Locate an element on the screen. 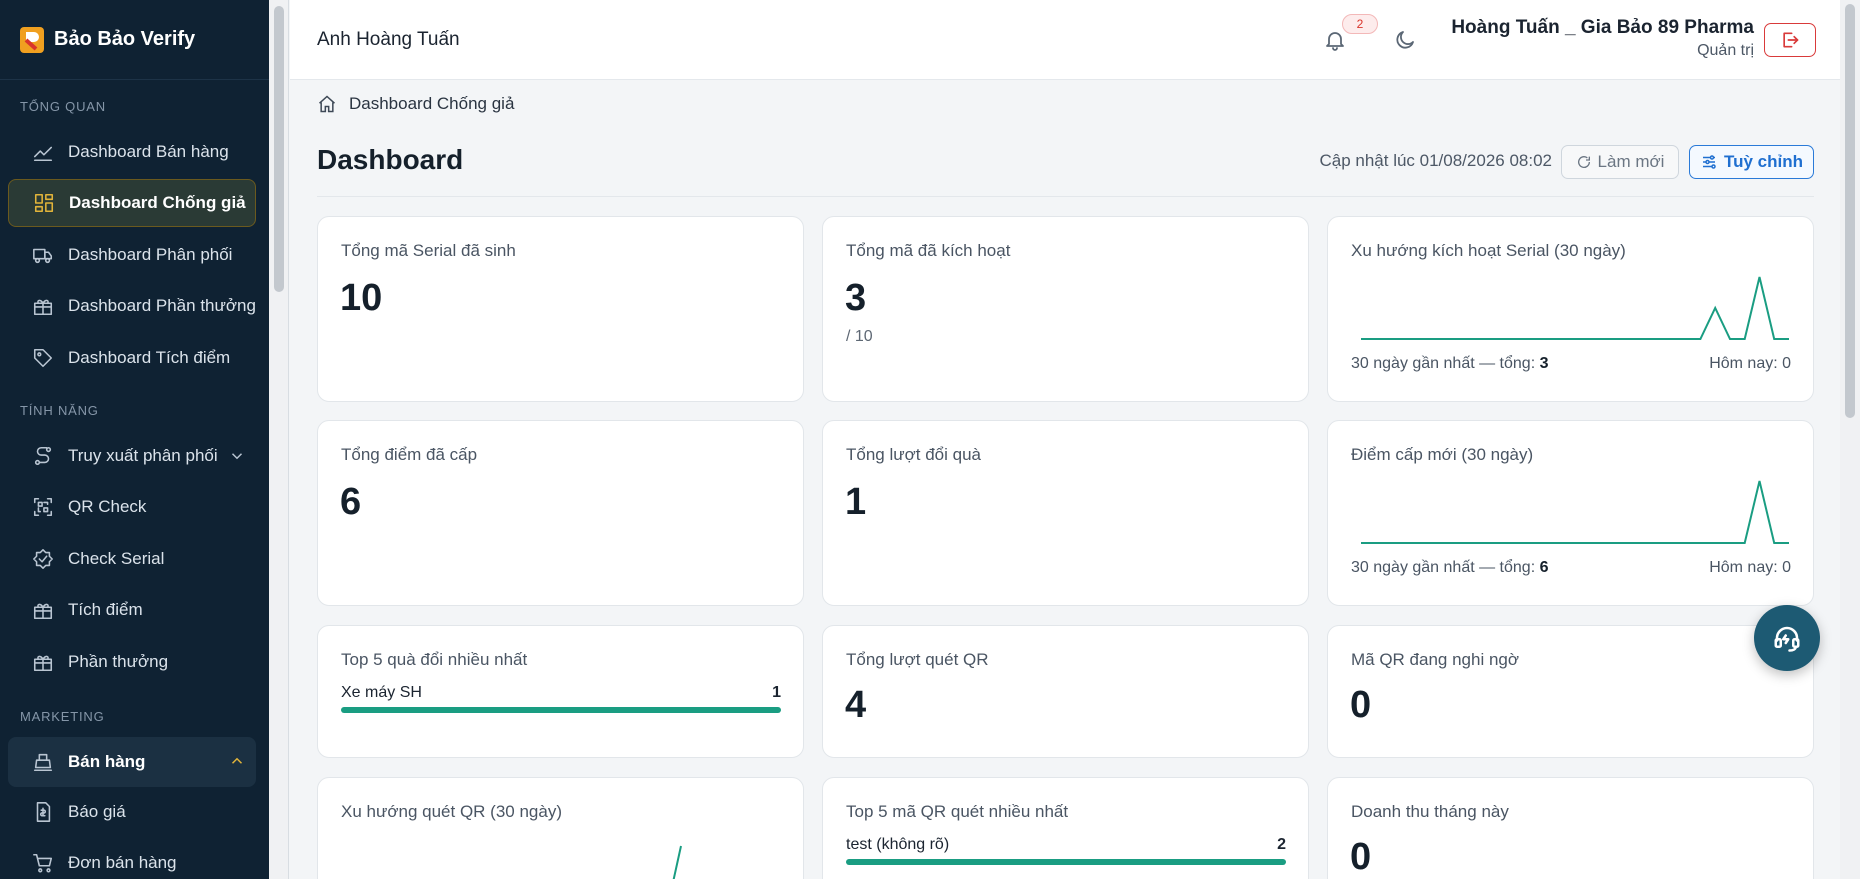  moon-icon is located at coordinates (1405, 40).